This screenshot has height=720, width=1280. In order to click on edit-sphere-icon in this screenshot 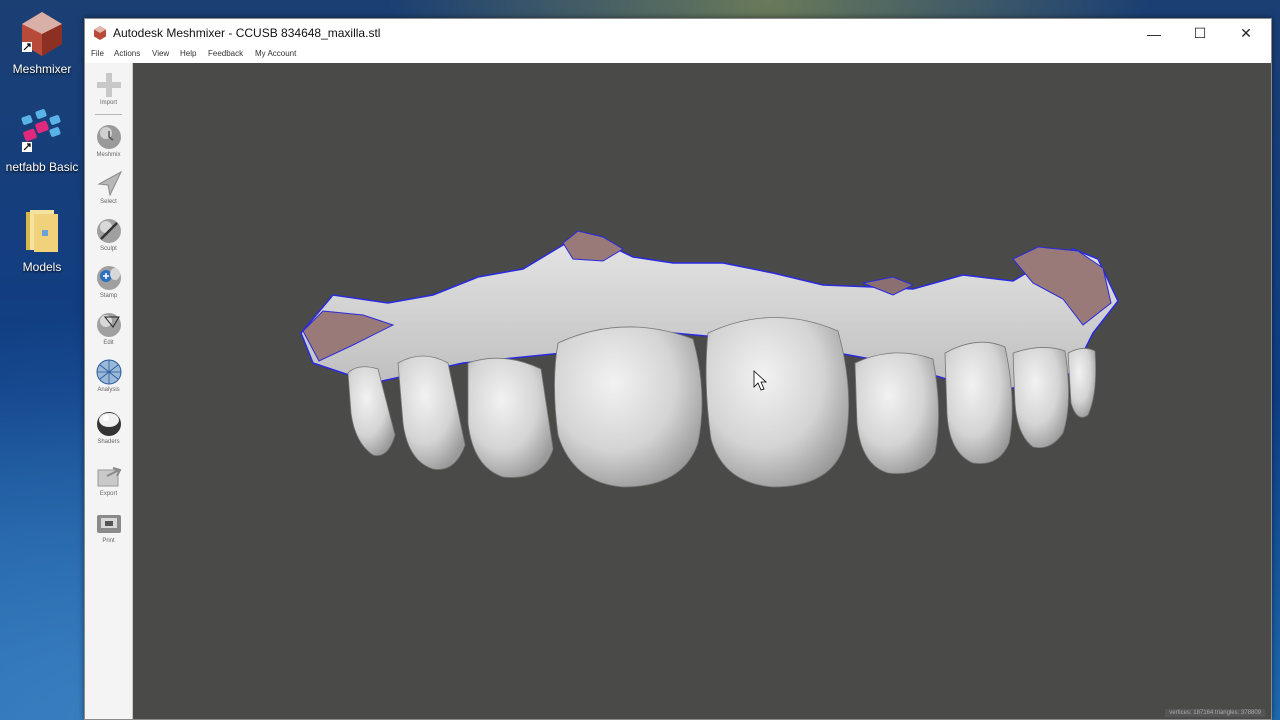, I will do `click(109, 325)`.